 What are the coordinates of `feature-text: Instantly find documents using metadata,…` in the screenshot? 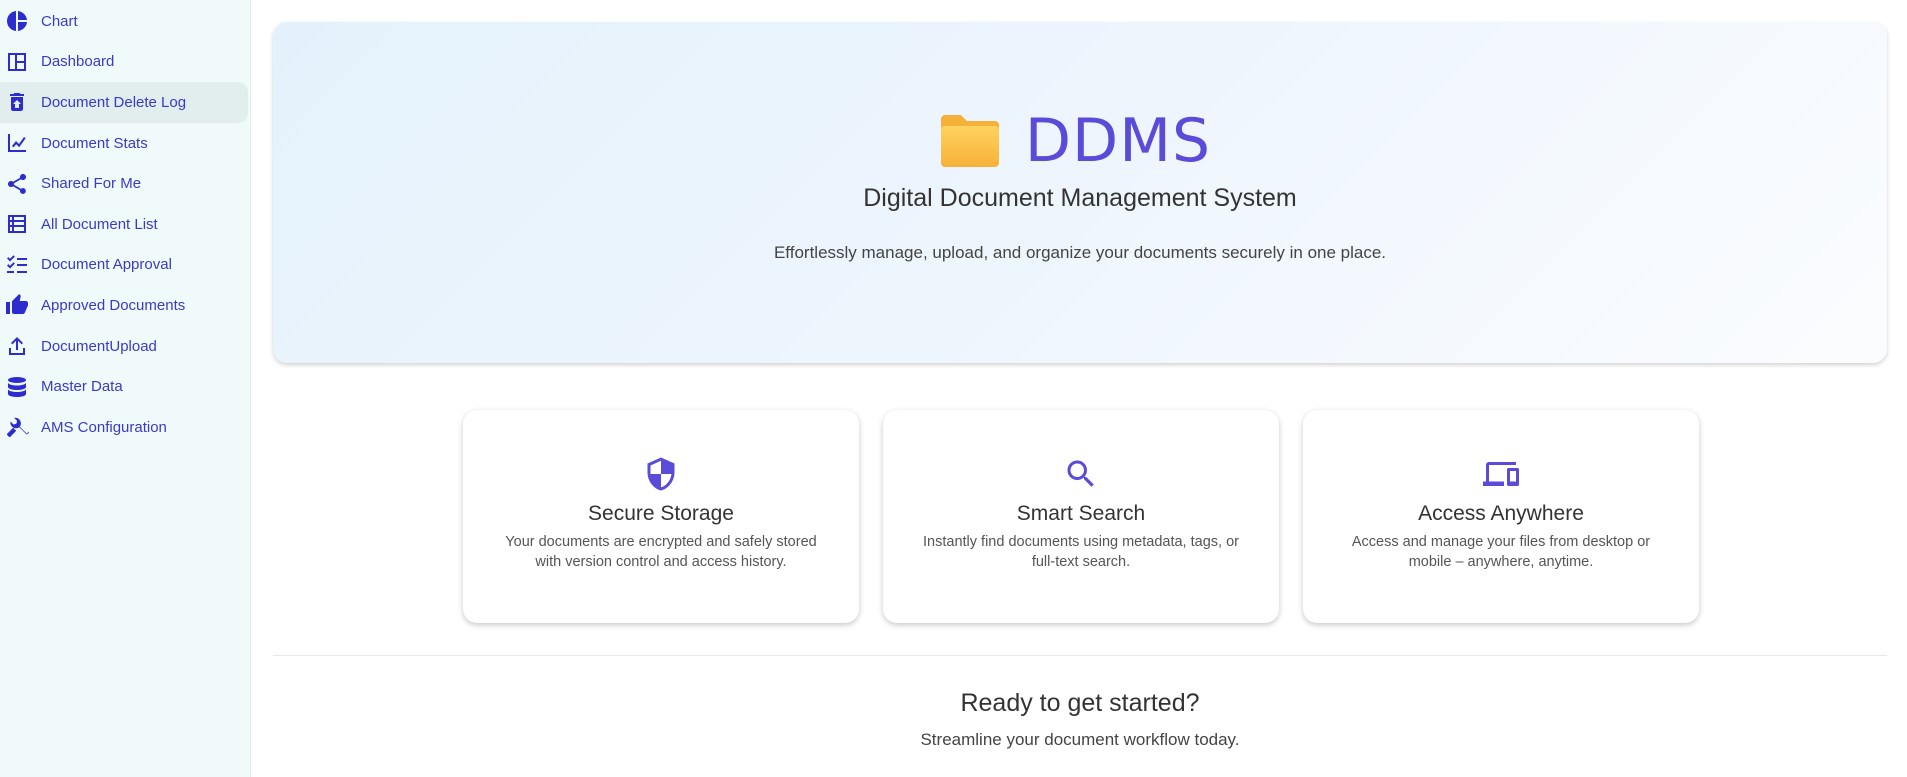 It's located at (1081, 552).